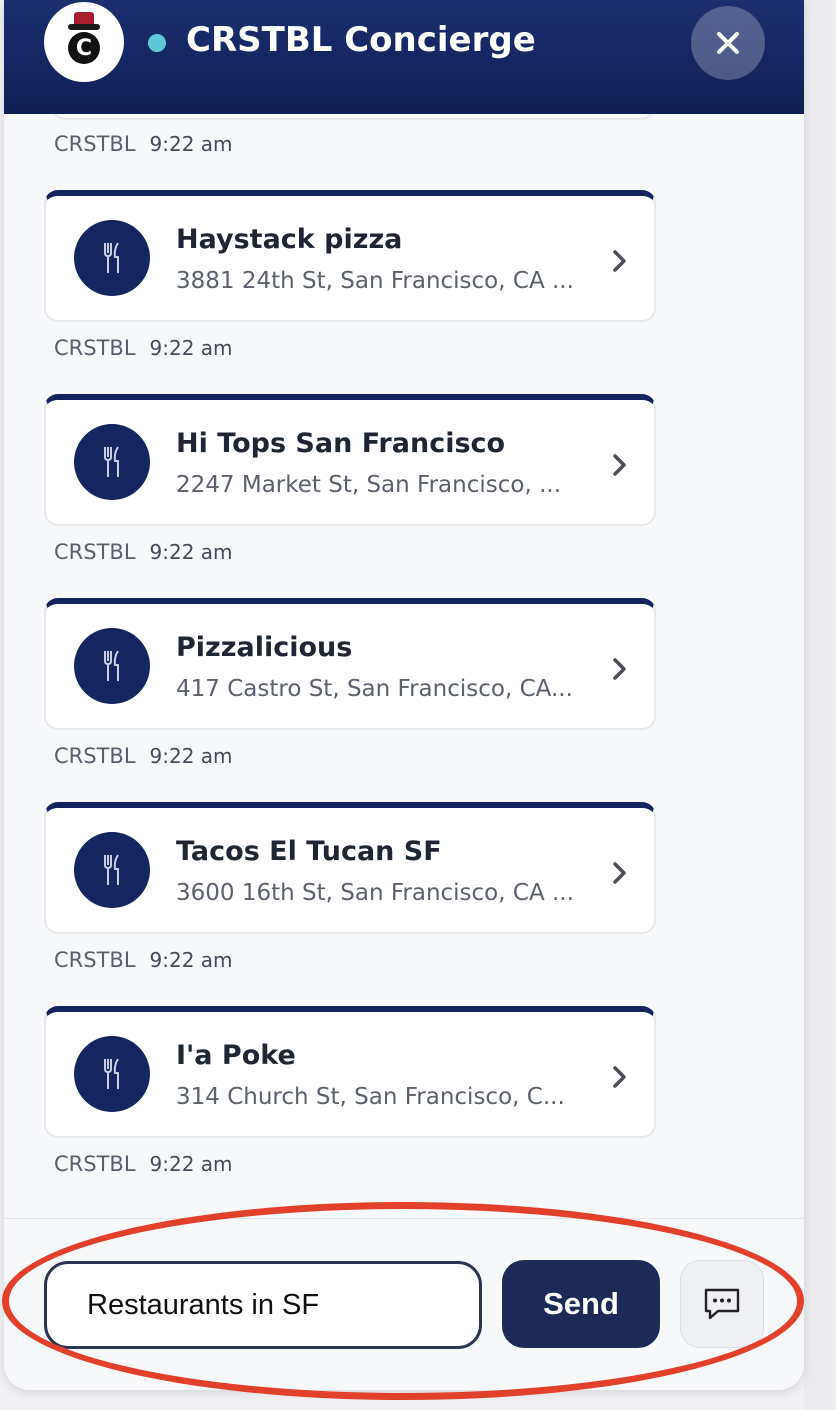 The image size is (836, 1410). I want to click on close-button, so click(728, 43).